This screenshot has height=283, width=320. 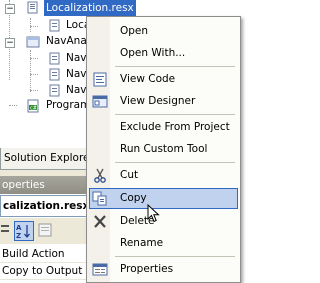 What do you see at coordinates (147, 269) in the screenshot?
I see `menu-item-label: Properties` at bounding box center [147, 269].